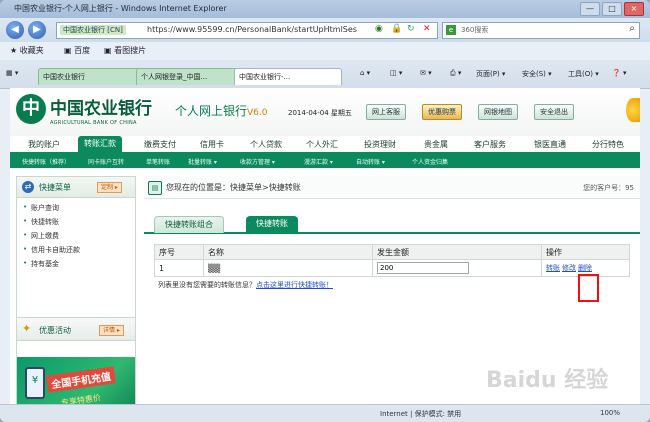  What do you see at coordinates (12, 73) in the screenshot?
I see `quick-tabs-icon: ▦ ▾` at bounding box center [12, 73].